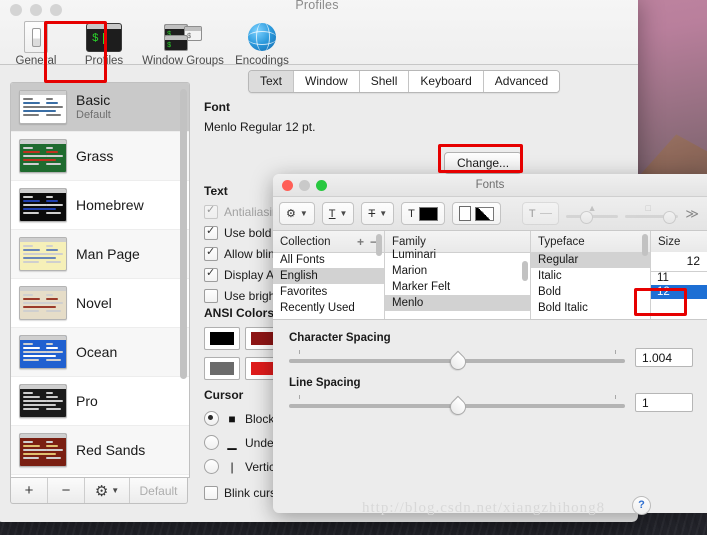 The height and width of the screenshot is (535, 707). I want to click on profile-list-item: Homebrew, so click(100, 205).